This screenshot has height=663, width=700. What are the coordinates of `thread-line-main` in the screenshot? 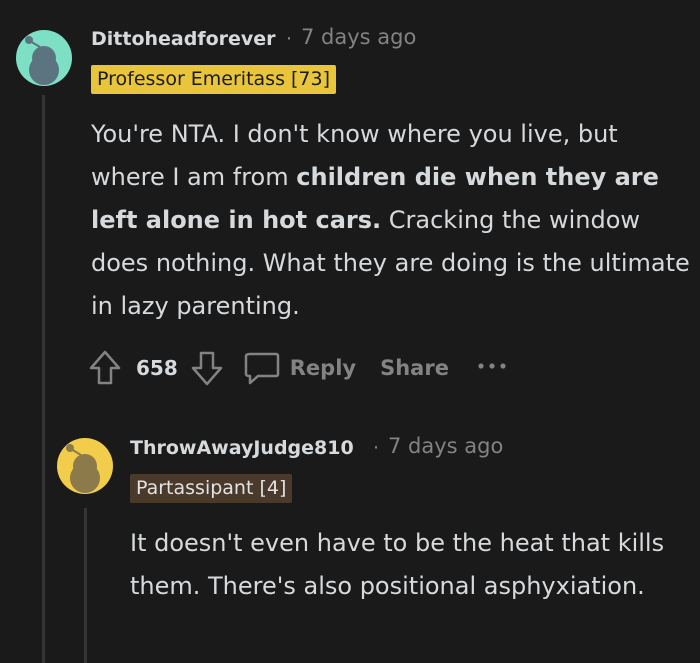 It's located at (43, 379).